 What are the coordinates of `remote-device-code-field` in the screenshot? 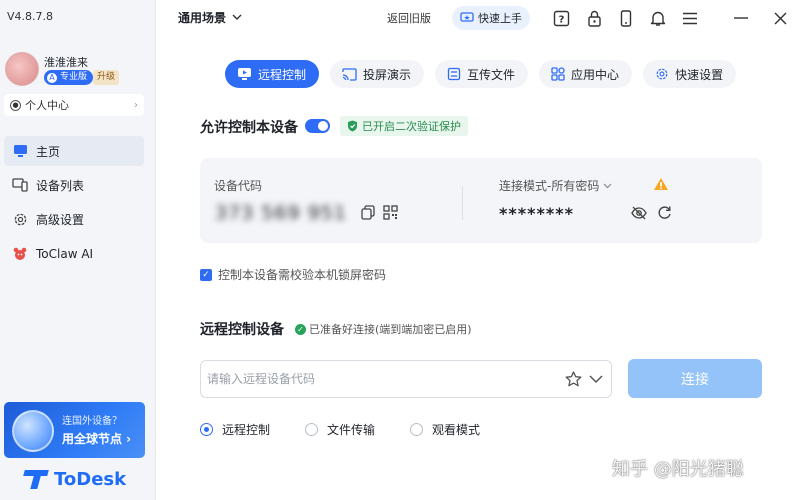 It's located at (406, 379).